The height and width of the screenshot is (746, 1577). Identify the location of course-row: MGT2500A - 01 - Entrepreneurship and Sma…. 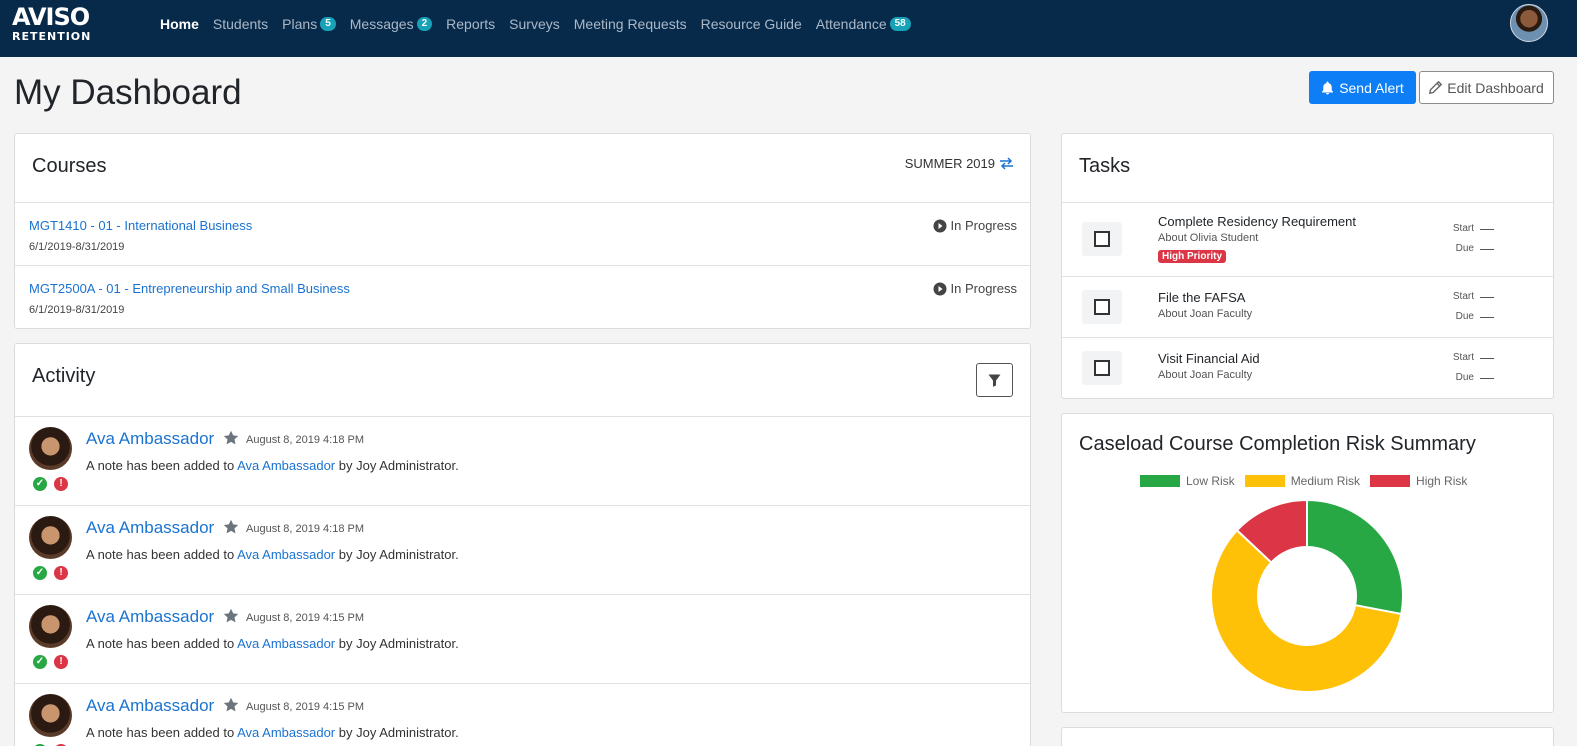
(522, 296).